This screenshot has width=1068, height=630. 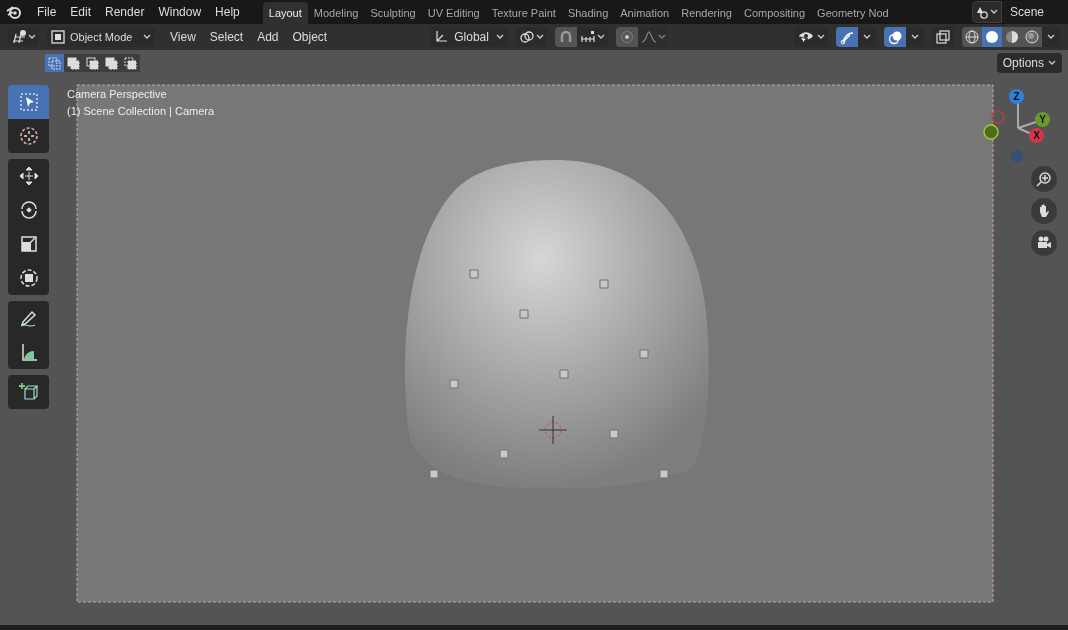 What do you see at coordinates (101, 37) in the screenshot?
I see `mode-dropdown: Object Mode` at bounding box center [101, 37].